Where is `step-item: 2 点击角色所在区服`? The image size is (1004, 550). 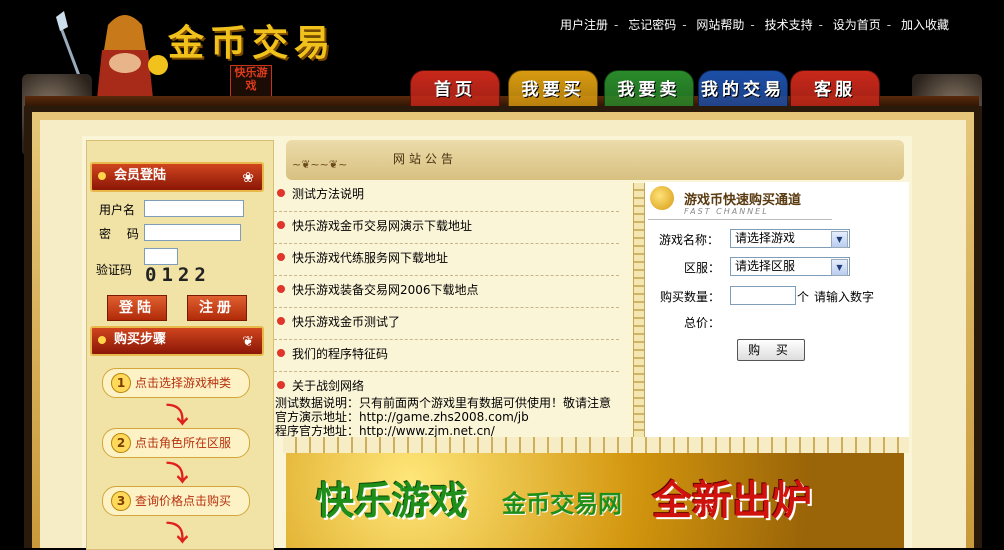
step-item: 2 点击角色所在区服 is located at coordinates (176, 443).